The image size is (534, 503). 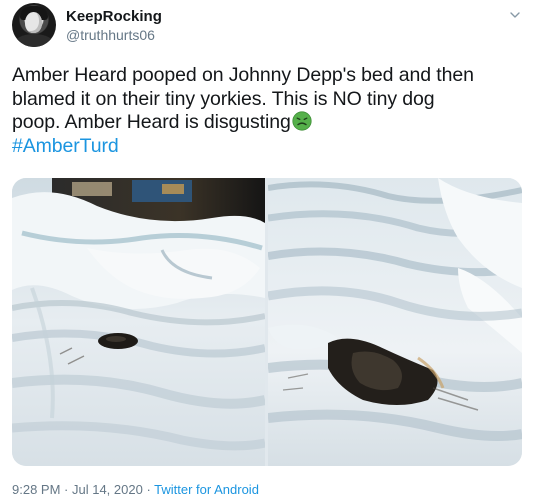 What do you see at coordinates (110, 35) in the screenshot?
I see `user-handle: @truthhurts06` at bounding box center [110, 35].